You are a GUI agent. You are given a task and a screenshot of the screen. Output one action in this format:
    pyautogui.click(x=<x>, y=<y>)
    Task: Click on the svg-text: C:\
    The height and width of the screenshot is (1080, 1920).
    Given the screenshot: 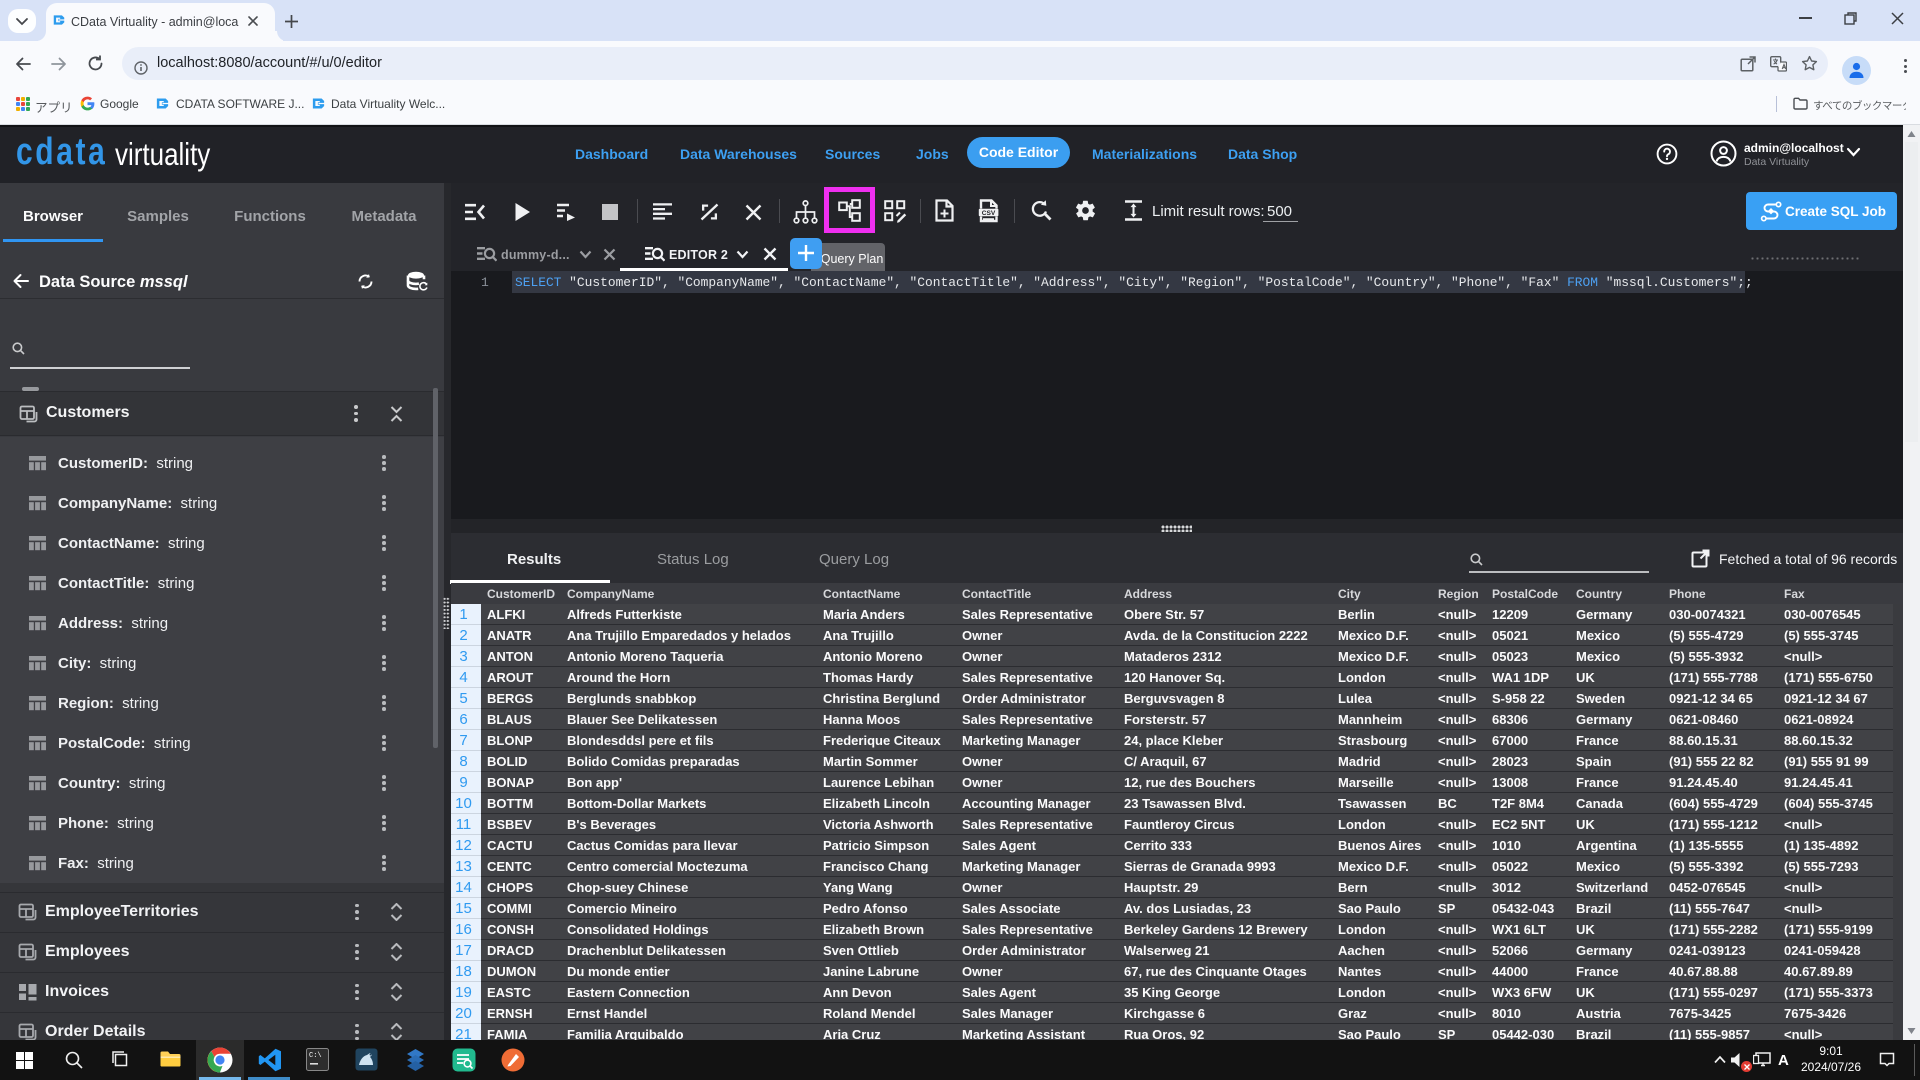 What is the action you would take?
    pyautogui.click(x=315, y=1056)
    